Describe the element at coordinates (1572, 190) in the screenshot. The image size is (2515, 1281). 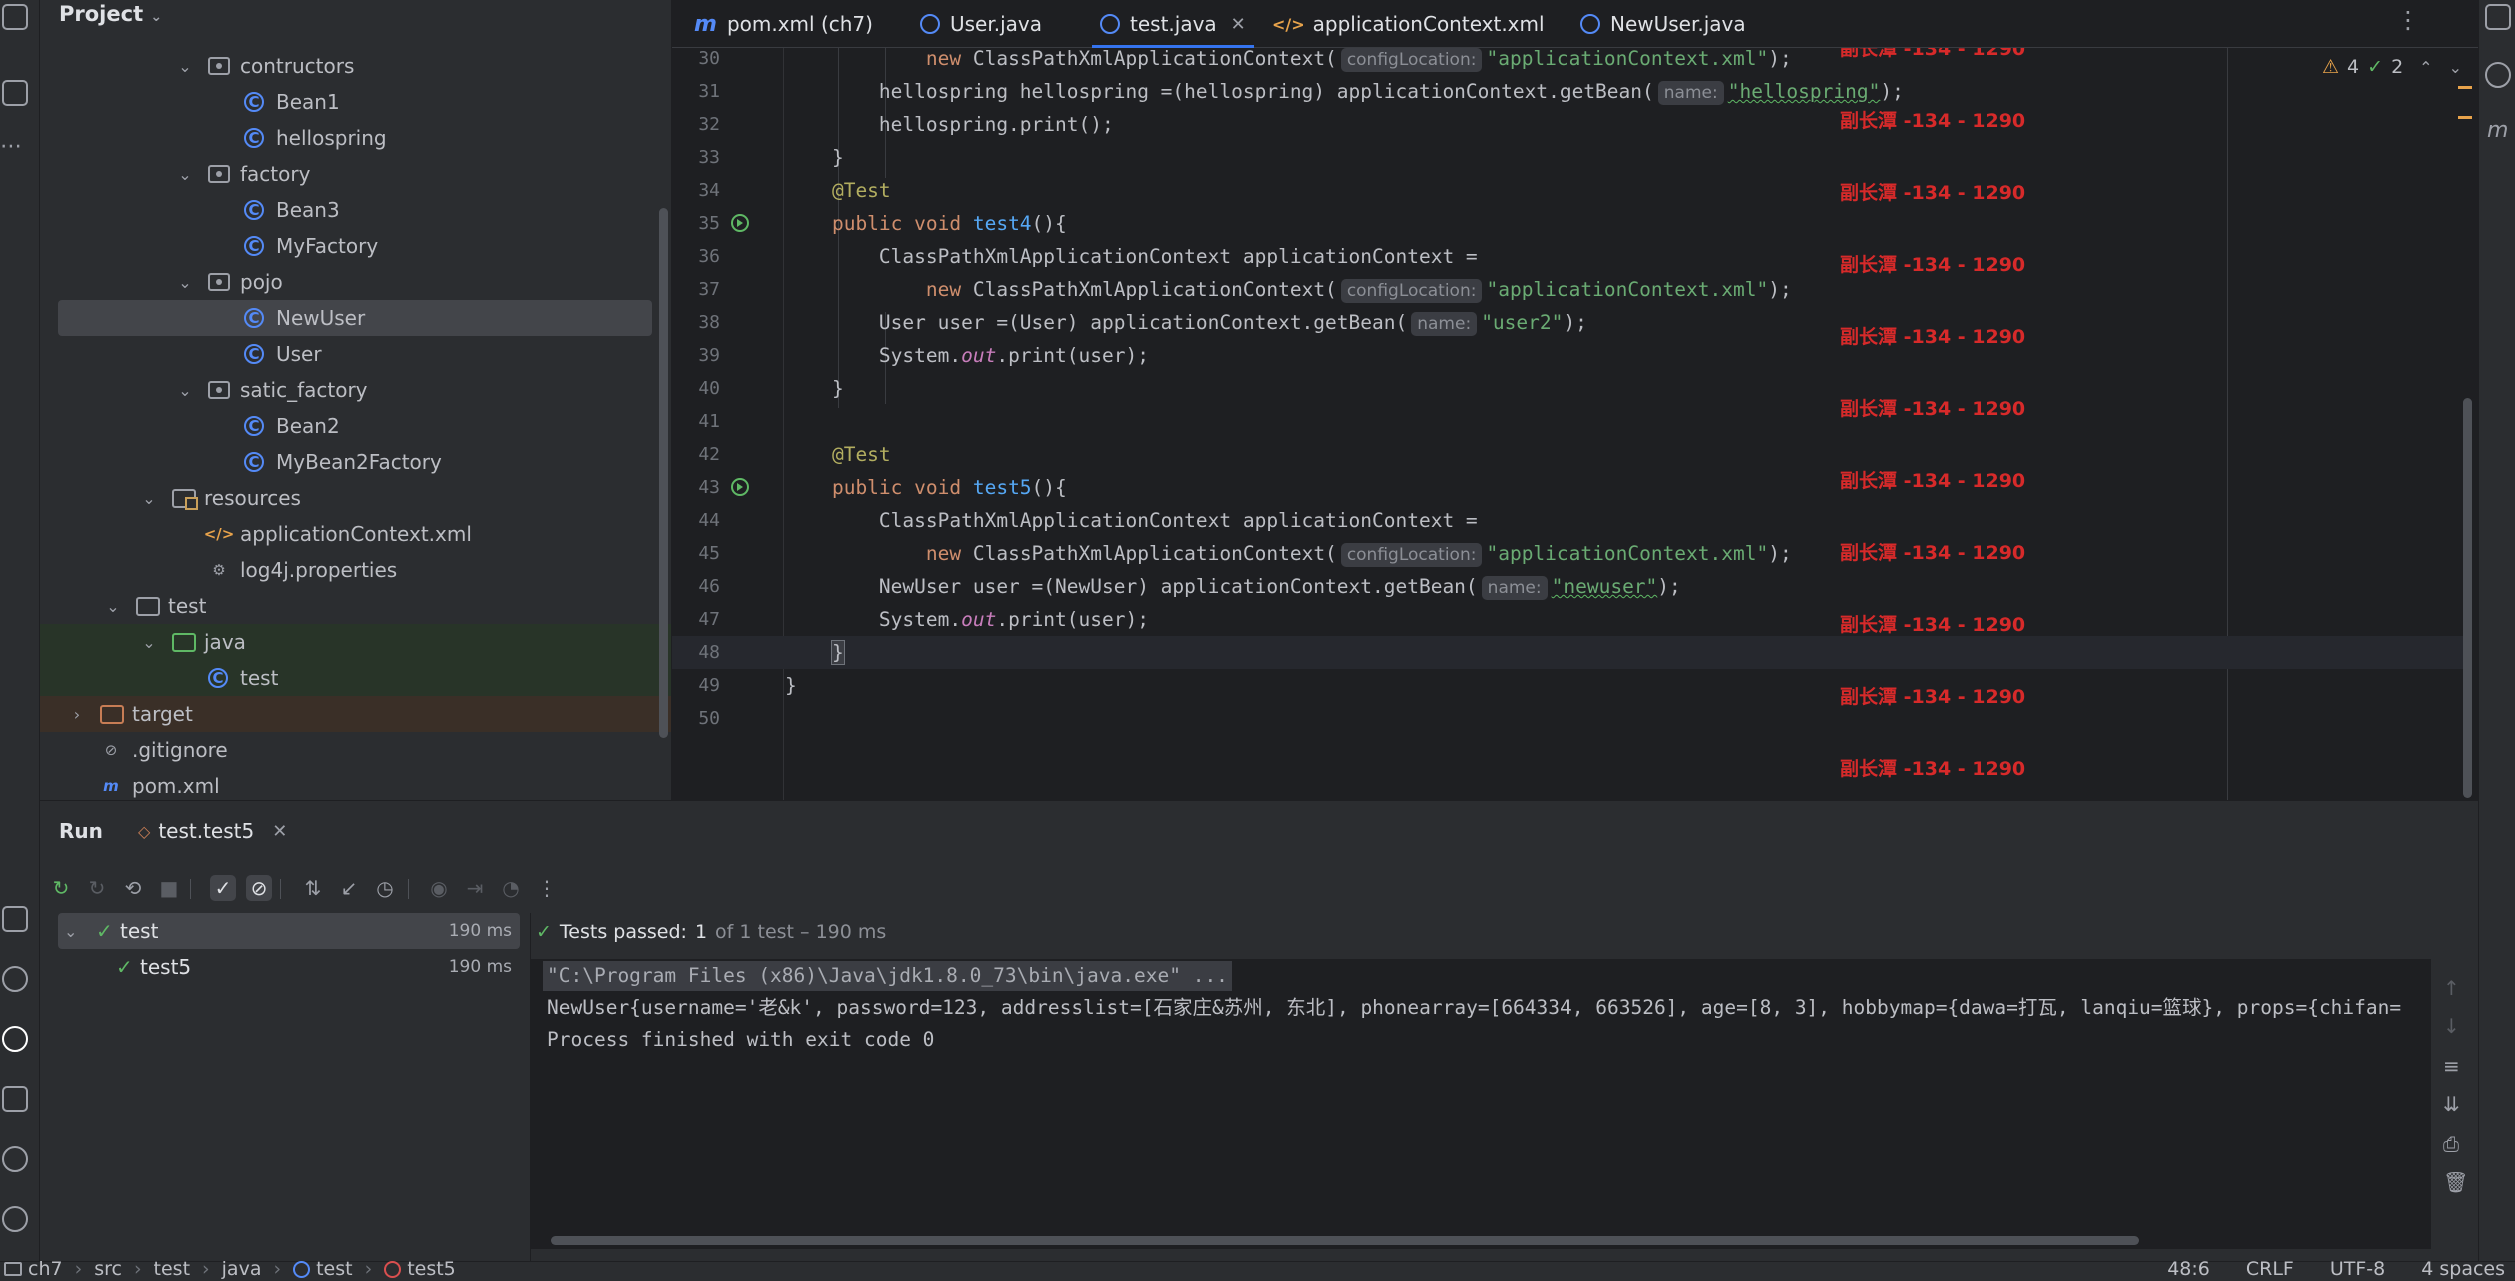
I see `code-line: 34 @Test` at that location.